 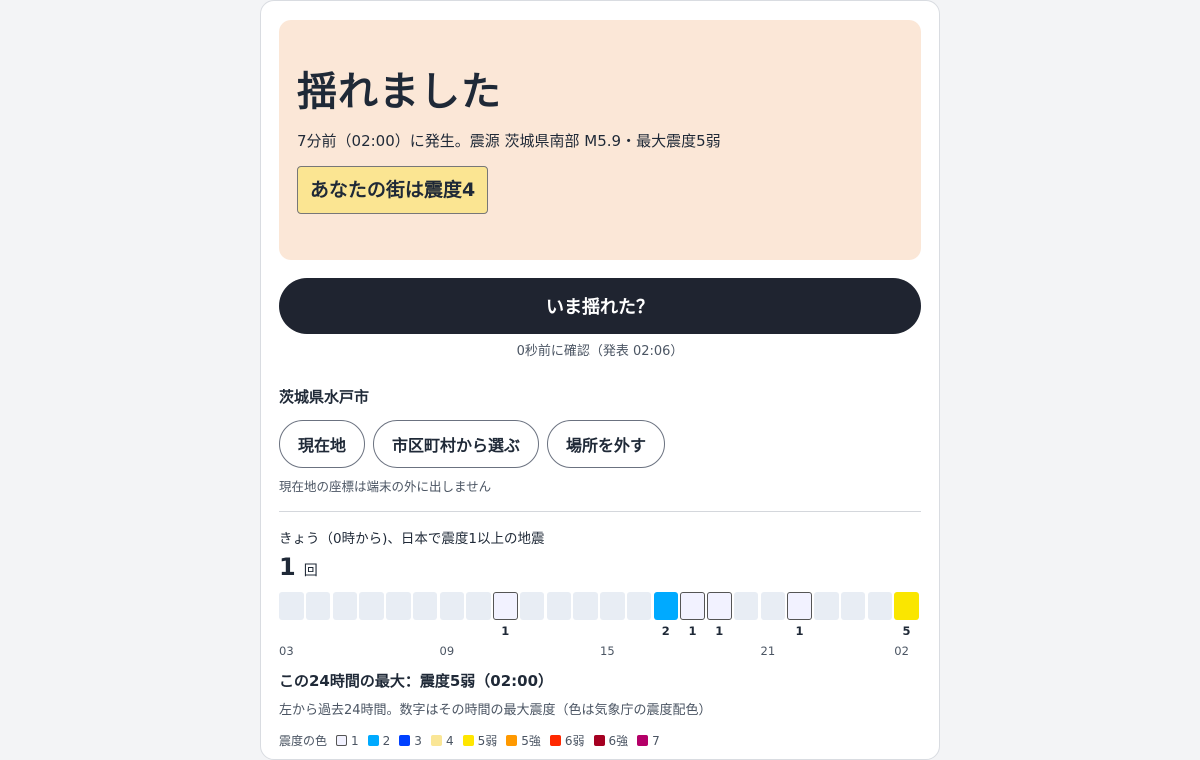 What do you see at coordinates (324, 397) in the screenshot?
I see `location-name: 茨城県水戸市` at bounding box center [324, 397].